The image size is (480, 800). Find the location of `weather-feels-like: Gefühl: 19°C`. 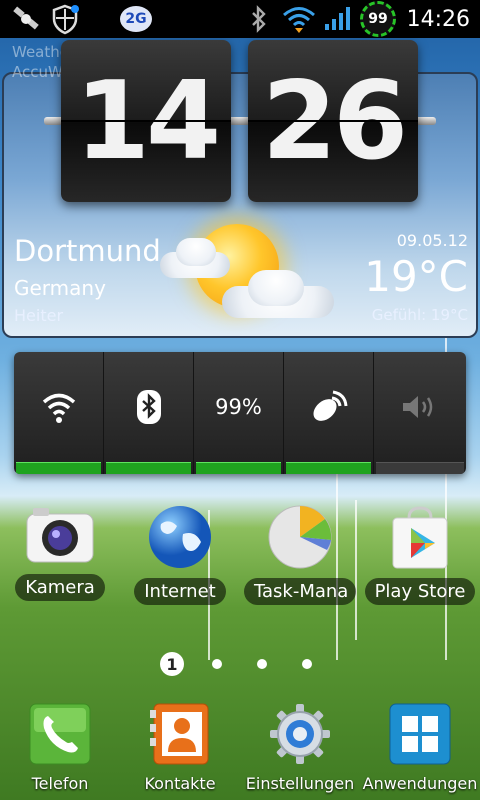

weather-feels-like: Gefühl: 19°C is located at coordinates (419, 315).